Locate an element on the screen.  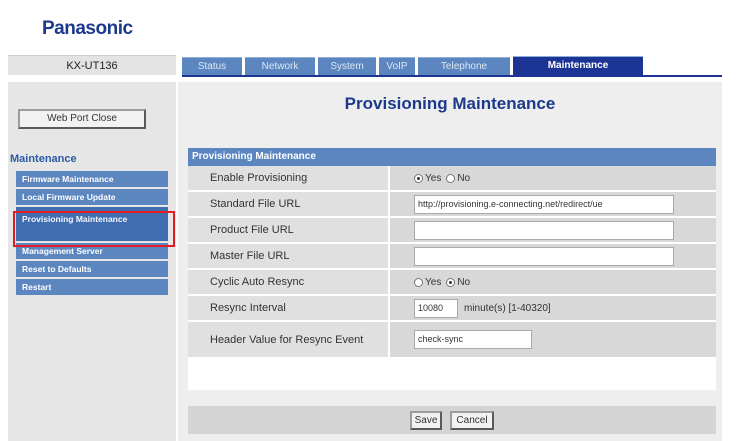
settings-row: Resync Interval 10080 minute(s) [1-40320] is located at coordinates (452, 309).